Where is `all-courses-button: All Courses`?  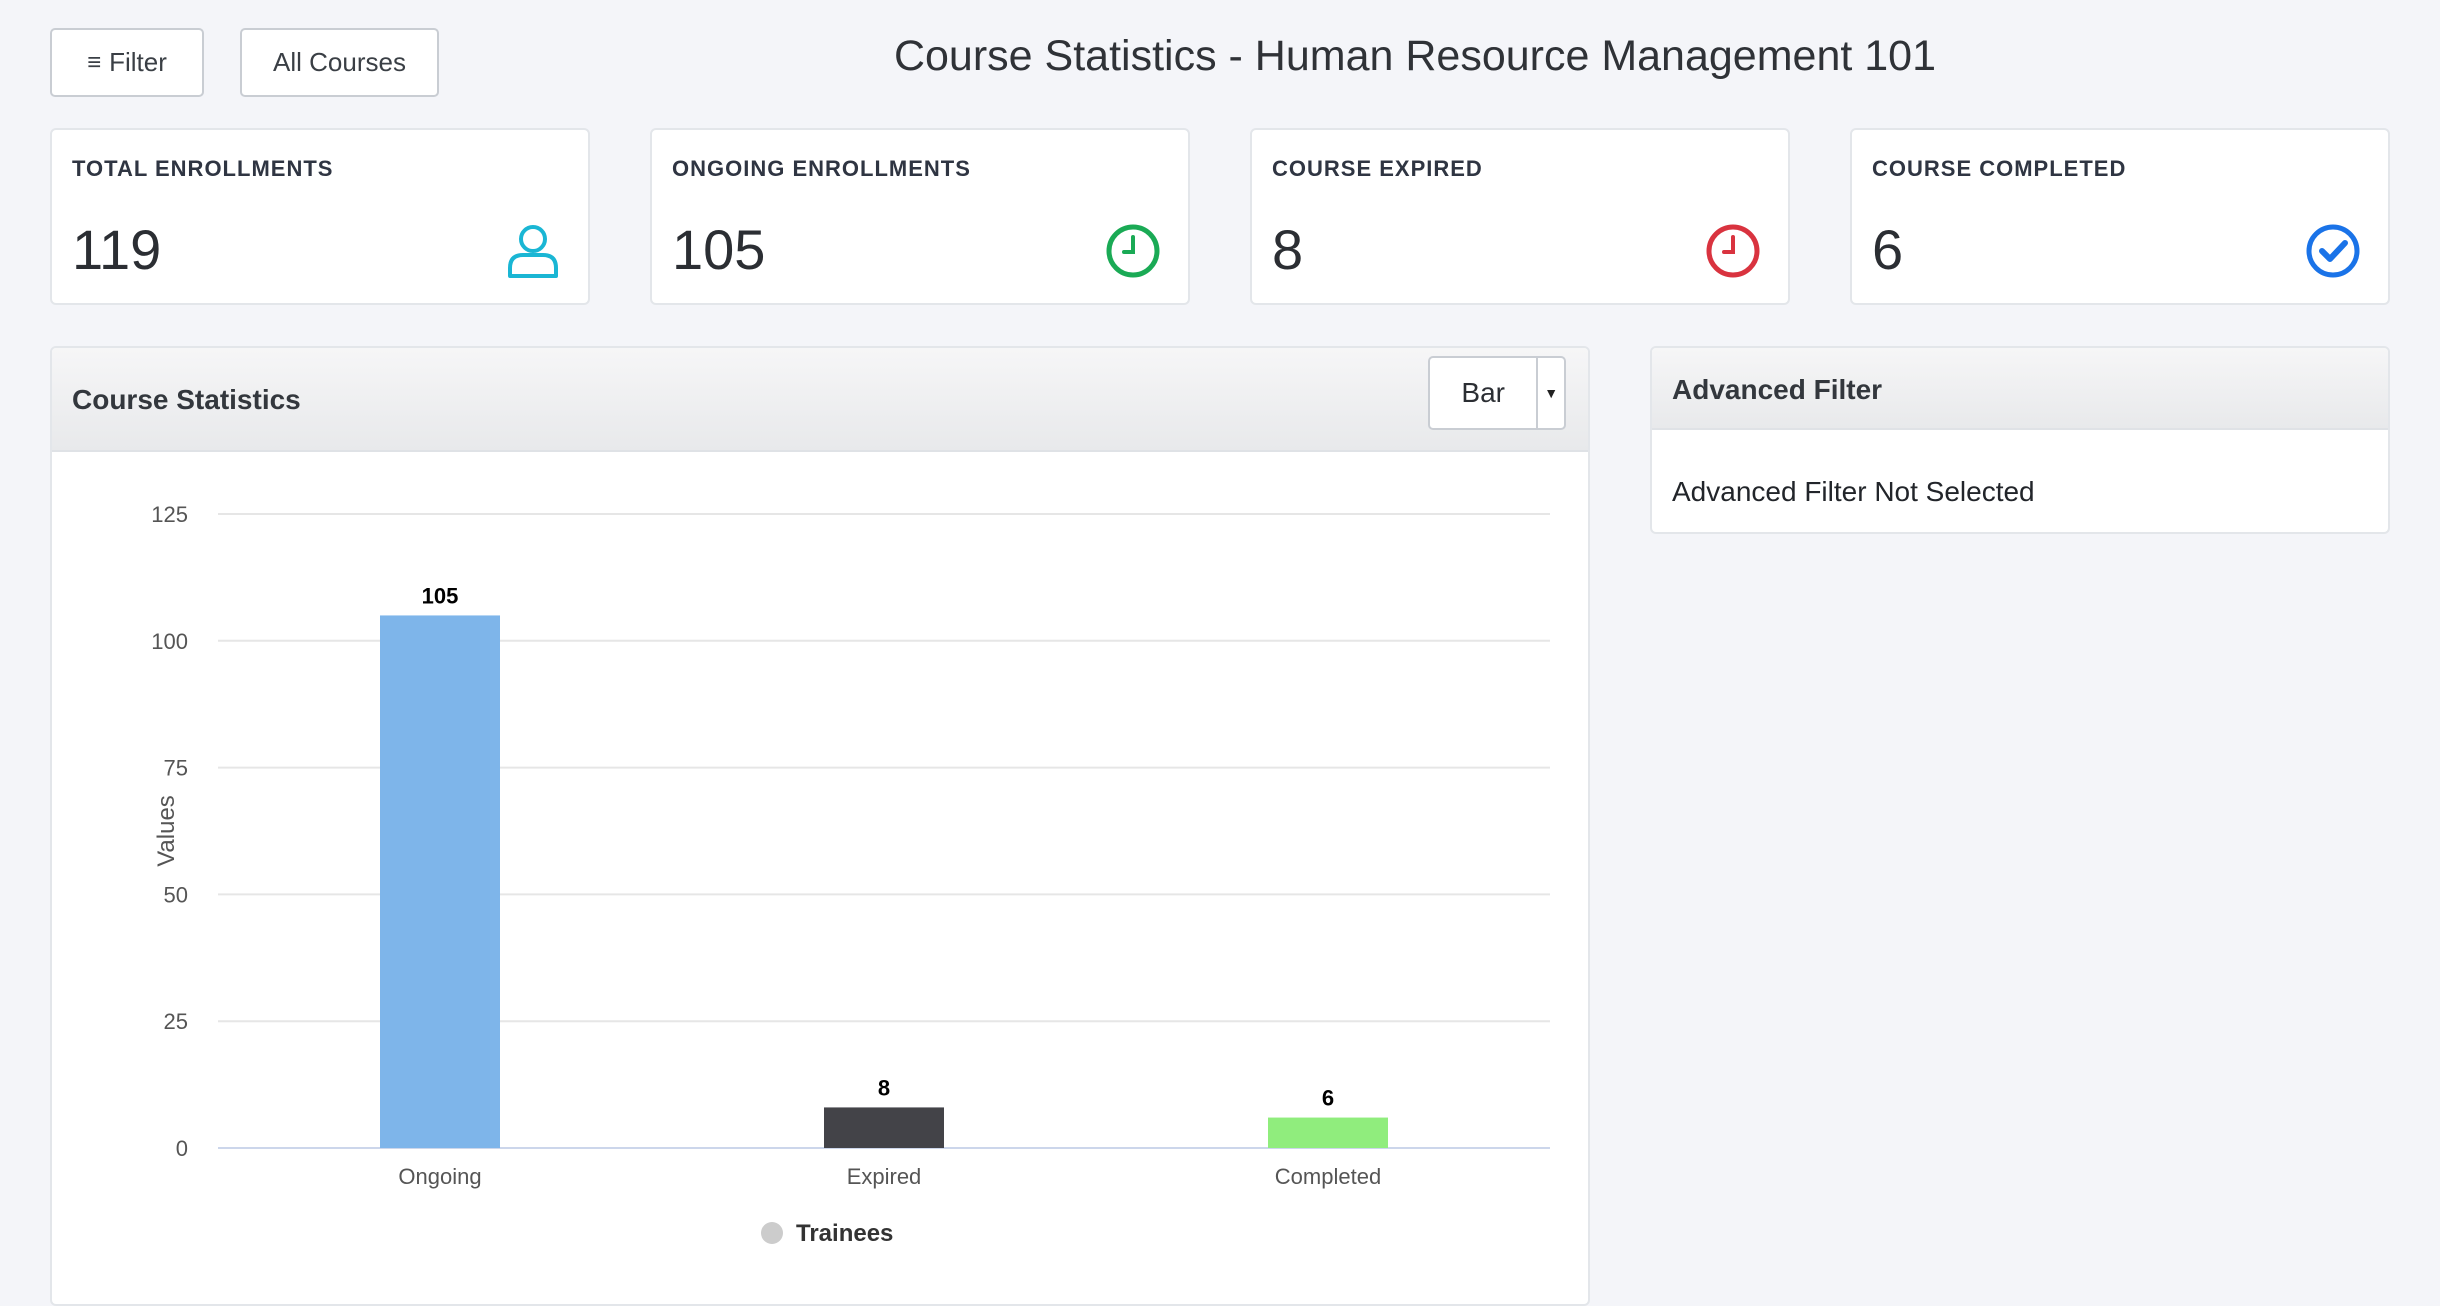
all-courses-button: All Courses is located at coordinates (339, 62).